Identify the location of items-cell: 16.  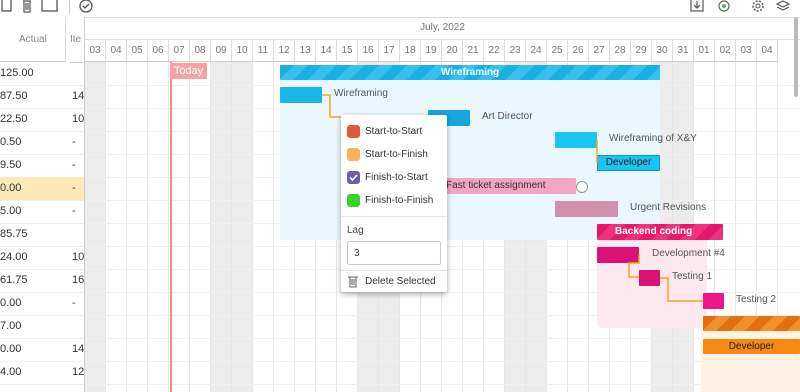
(78, 280).